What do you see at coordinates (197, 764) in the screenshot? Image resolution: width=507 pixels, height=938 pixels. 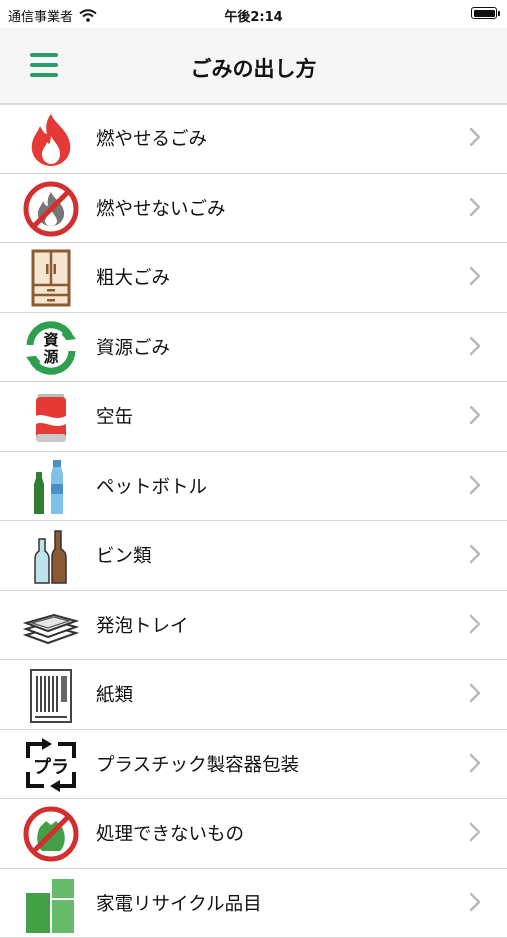 I see `item-label: プラスチック製容器包装` at bounding box center [197, 764].